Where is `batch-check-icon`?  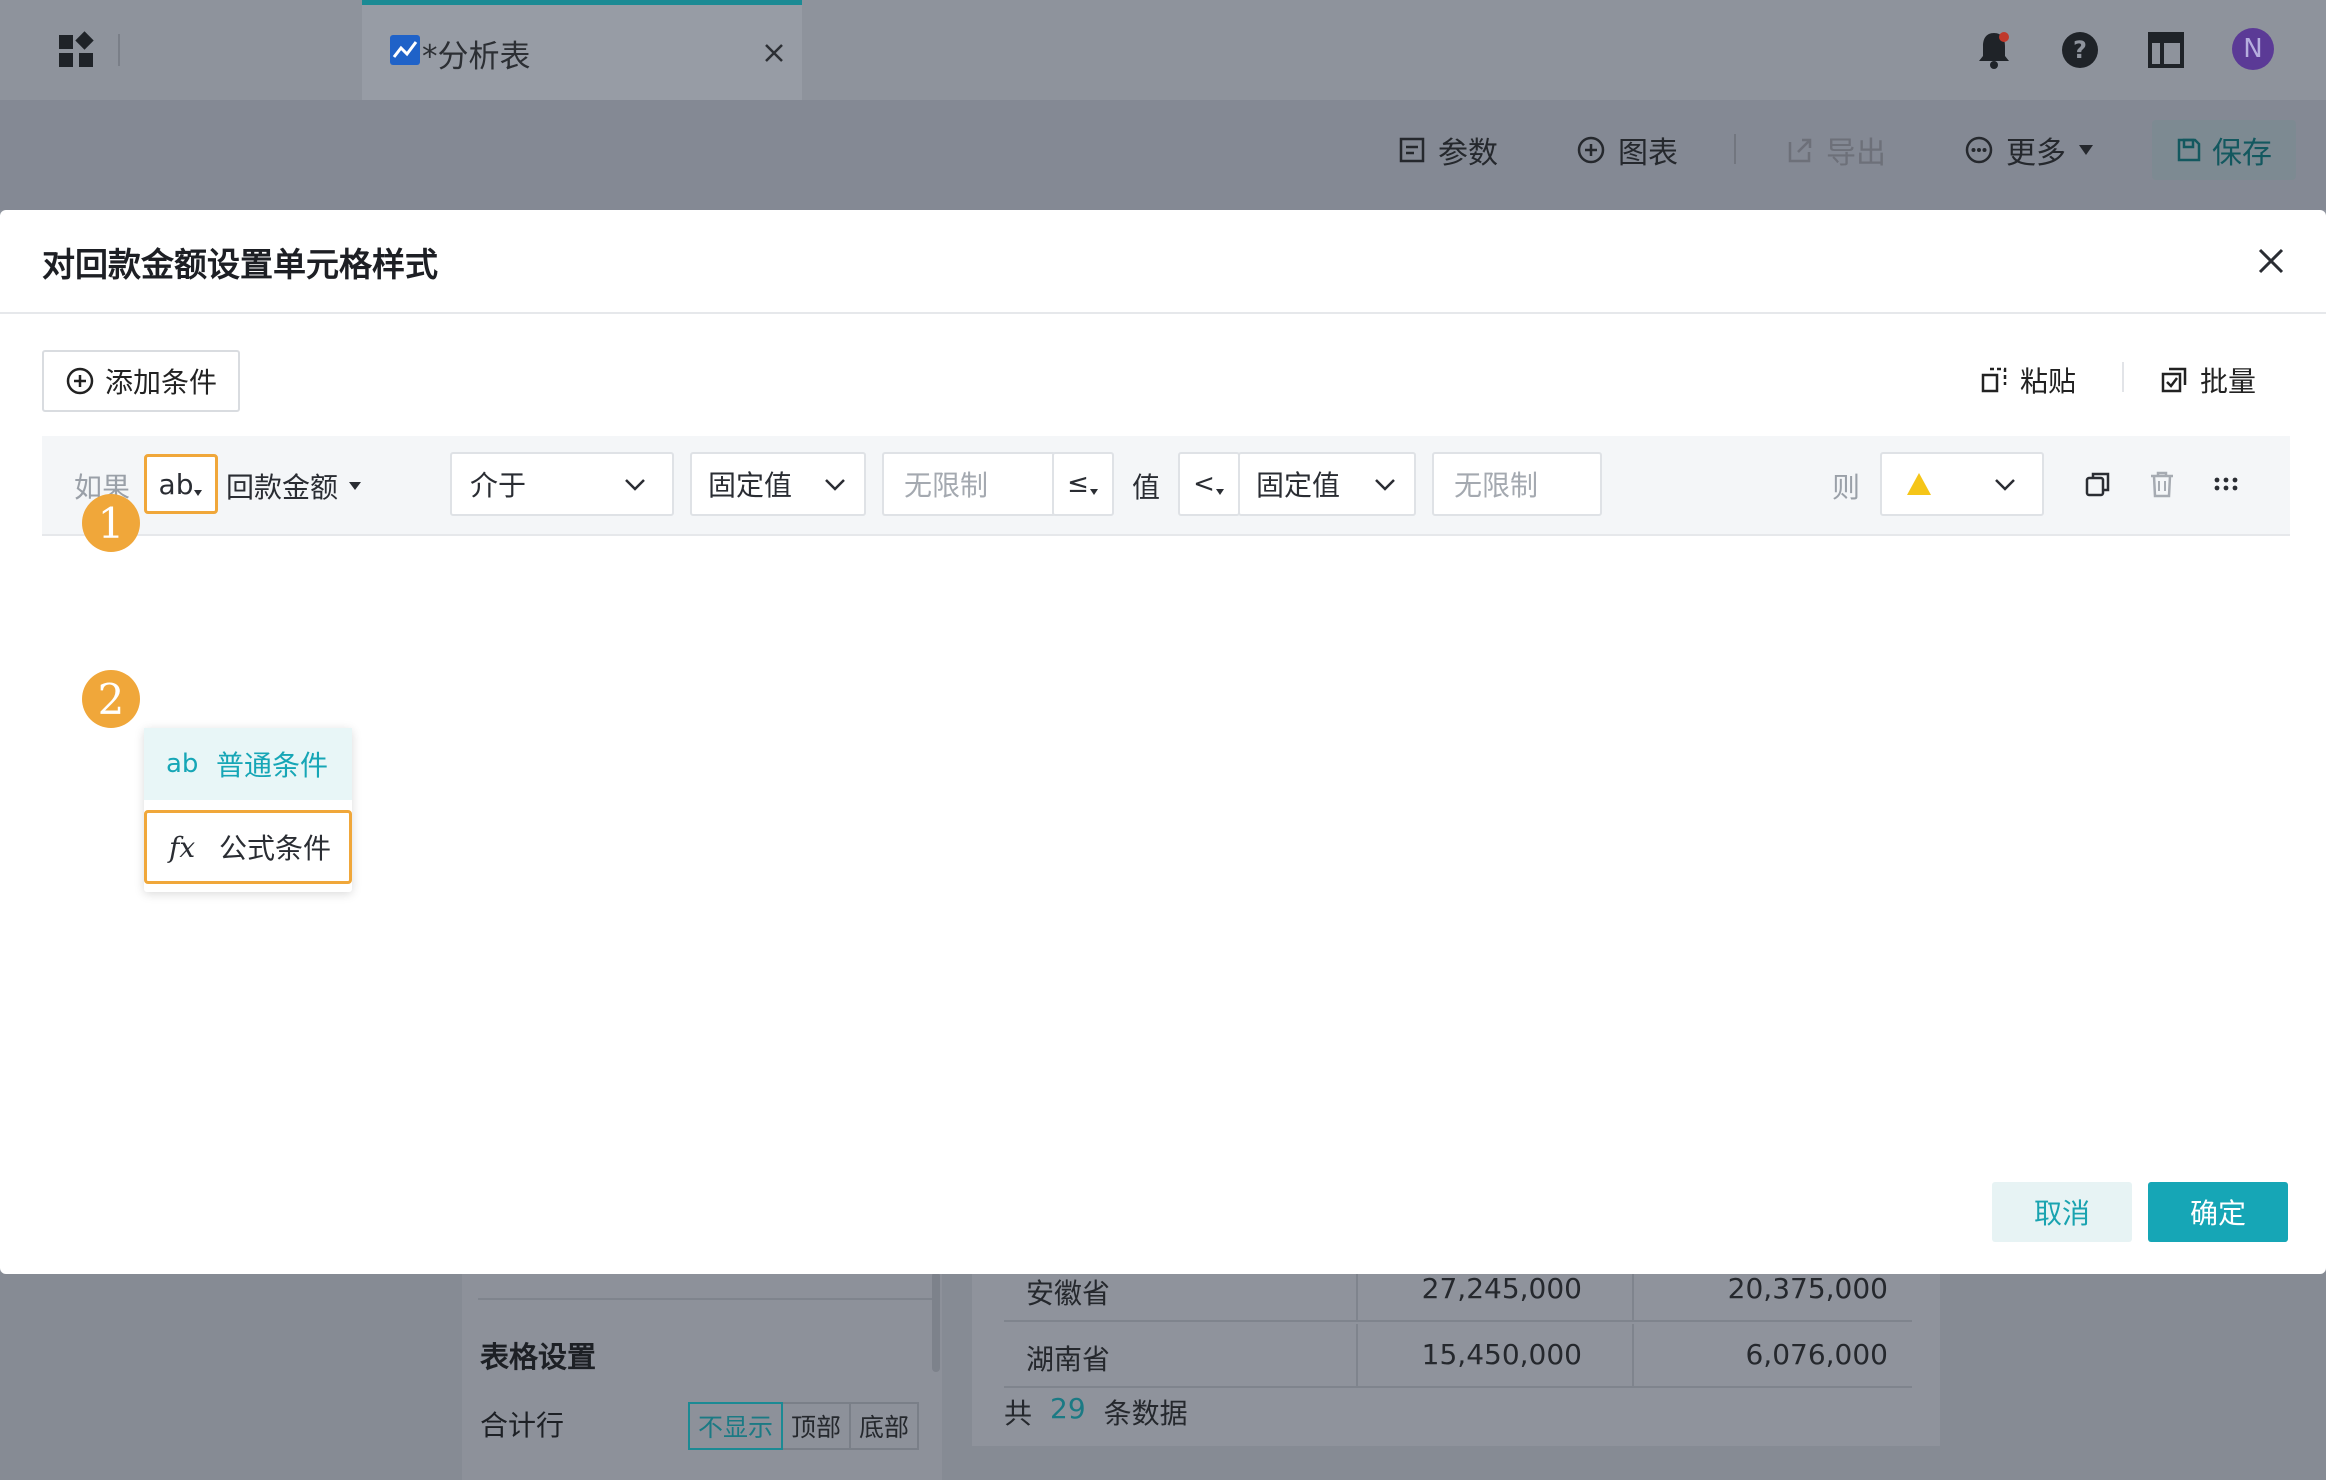
batch-check-icon is located at coordinates (2174, 380).